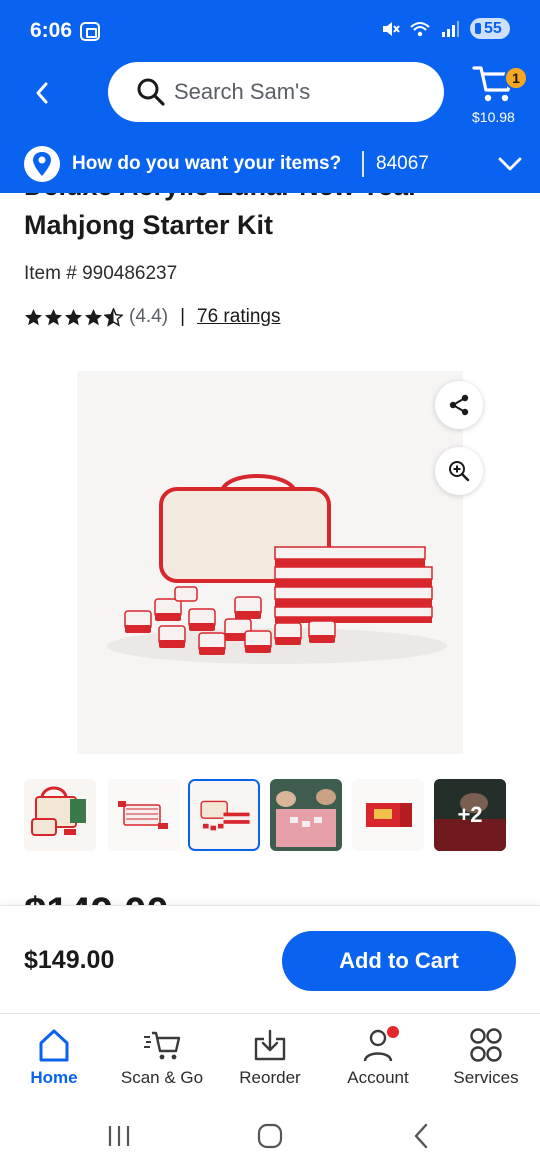 This screenshot has width=540, height=1170. Describe the element at coordinates (378, 1060) in the screenshot. I see `nav-account: Account` at that location.